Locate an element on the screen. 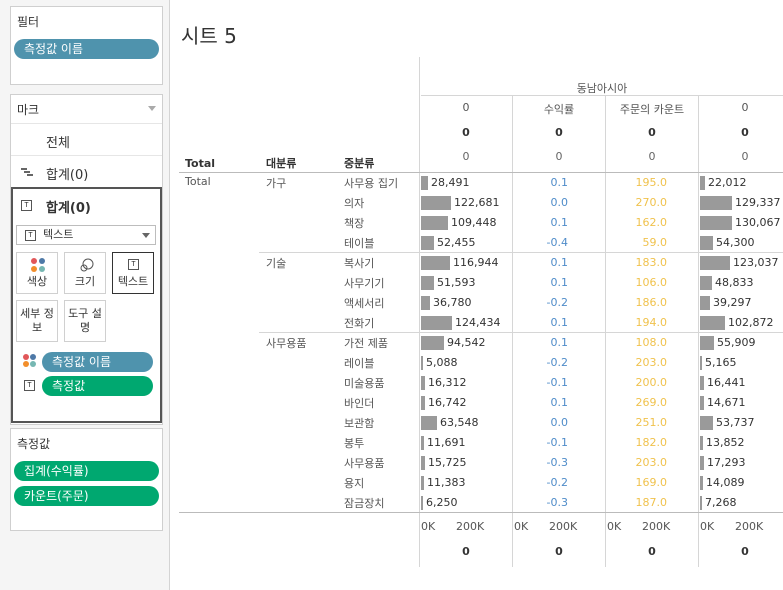 This screenshot has height=590, width=783. text-pill-measure-values: 측정값 is located at coordinates (97, 386).